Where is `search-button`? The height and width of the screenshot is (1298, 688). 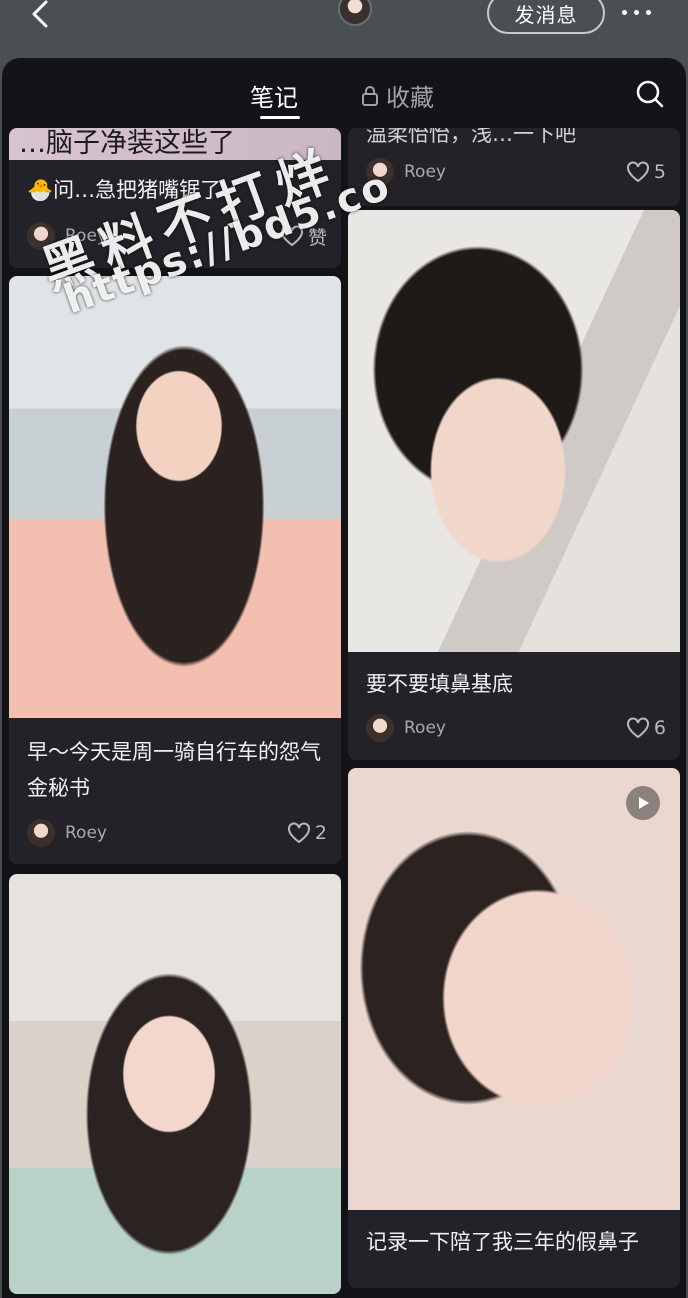 search-button is located at coordinates (650, 94).